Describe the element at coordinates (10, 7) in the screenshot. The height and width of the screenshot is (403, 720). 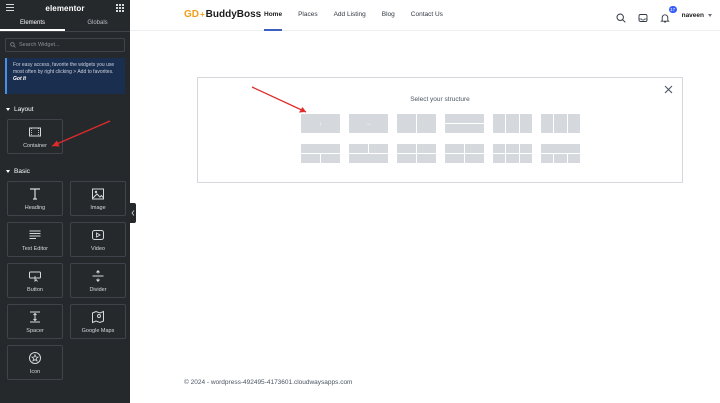
I see `hamburger-menu-icon` at that location.